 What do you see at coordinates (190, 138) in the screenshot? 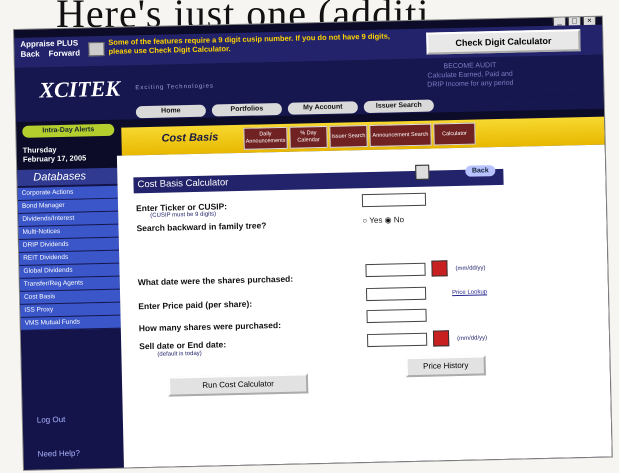
I see `section-title: Cost Basis` at bounding box center [190, 138].